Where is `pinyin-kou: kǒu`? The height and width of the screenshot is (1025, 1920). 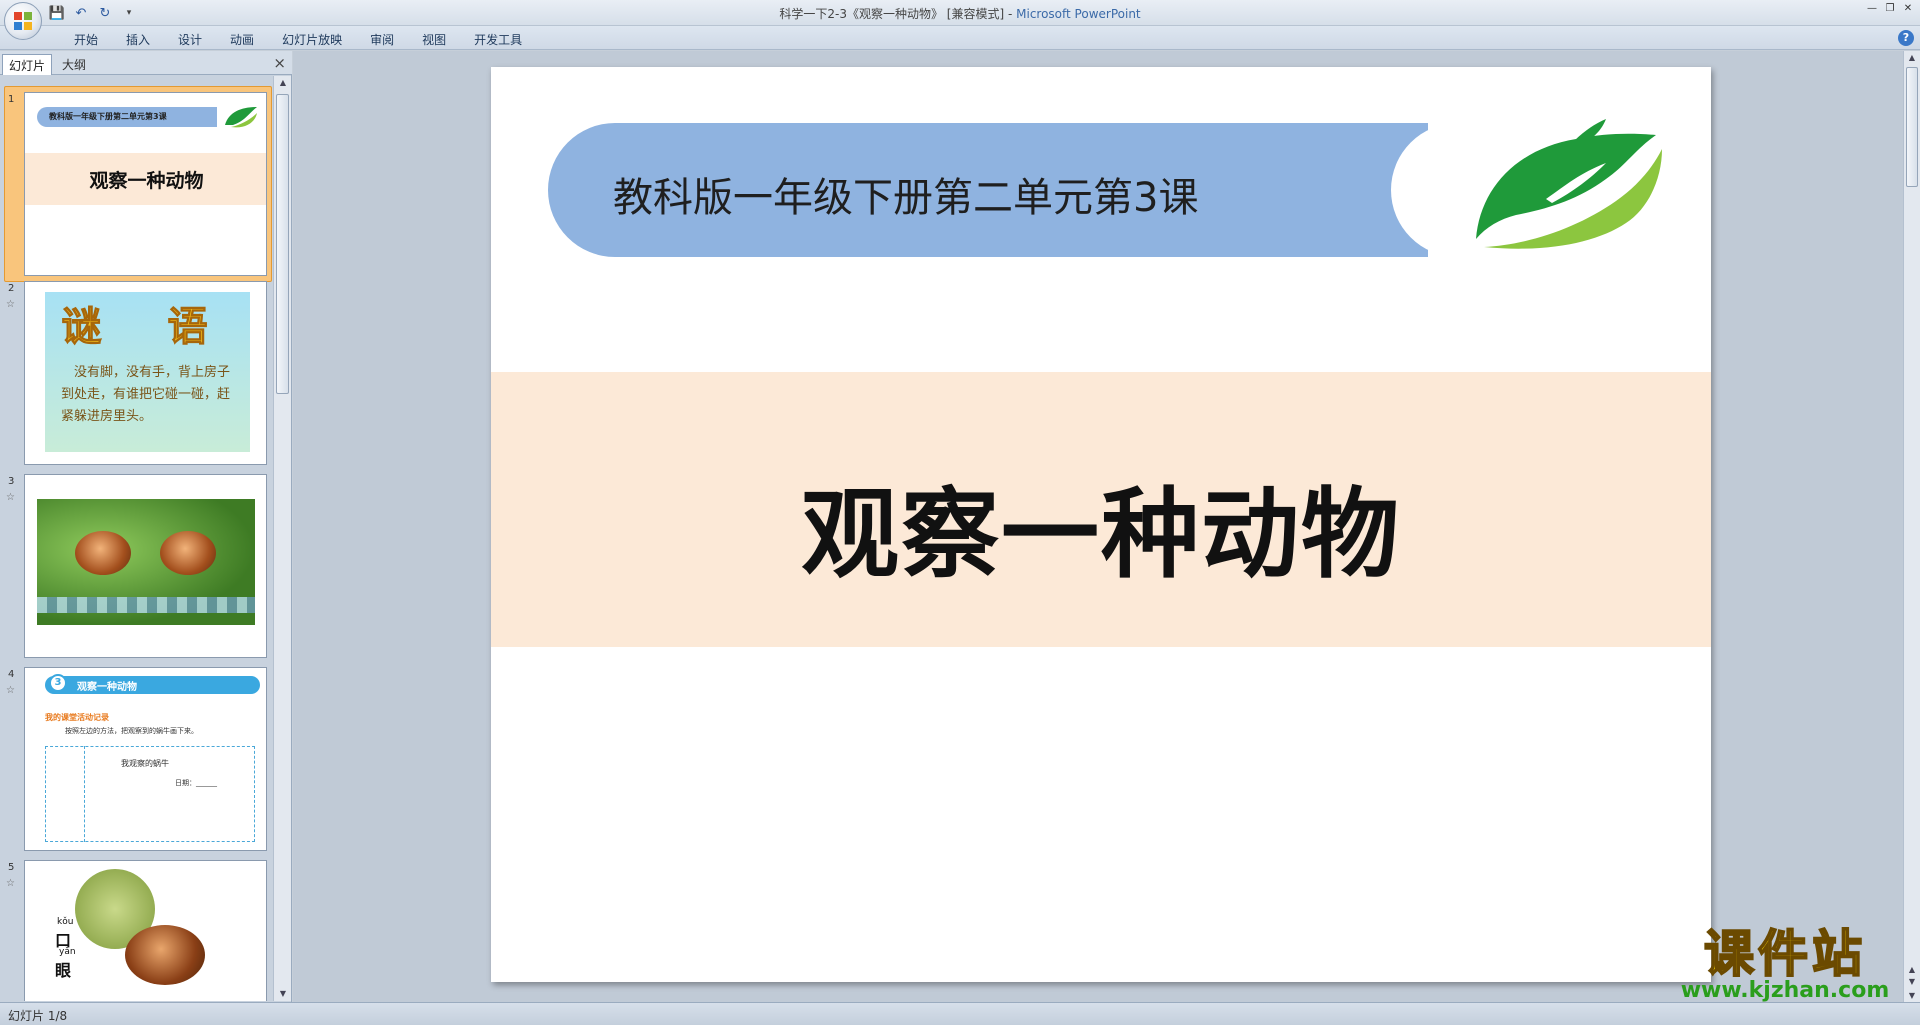
pinyin-kou: kǒu is located at coordinates (65, 922).